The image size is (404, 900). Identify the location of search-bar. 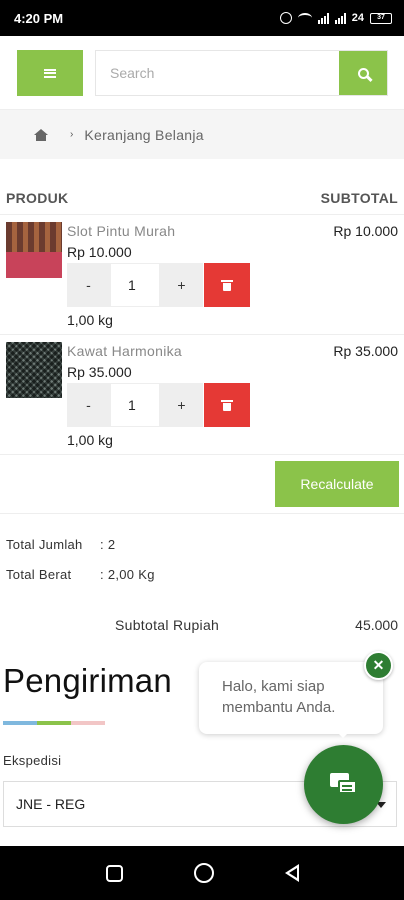
(241, 73).